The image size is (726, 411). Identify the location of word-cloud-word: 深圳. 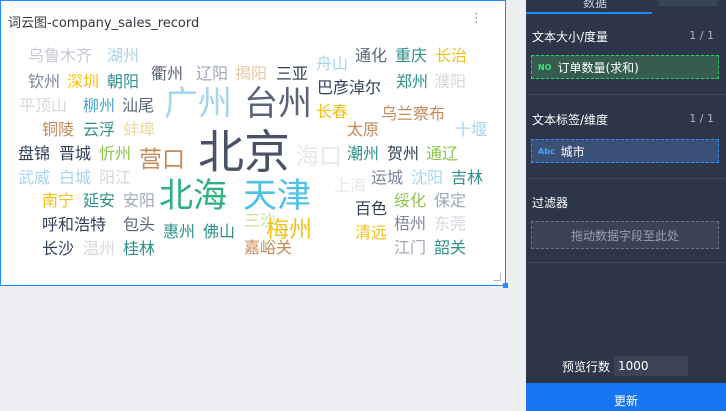
(83, 81).